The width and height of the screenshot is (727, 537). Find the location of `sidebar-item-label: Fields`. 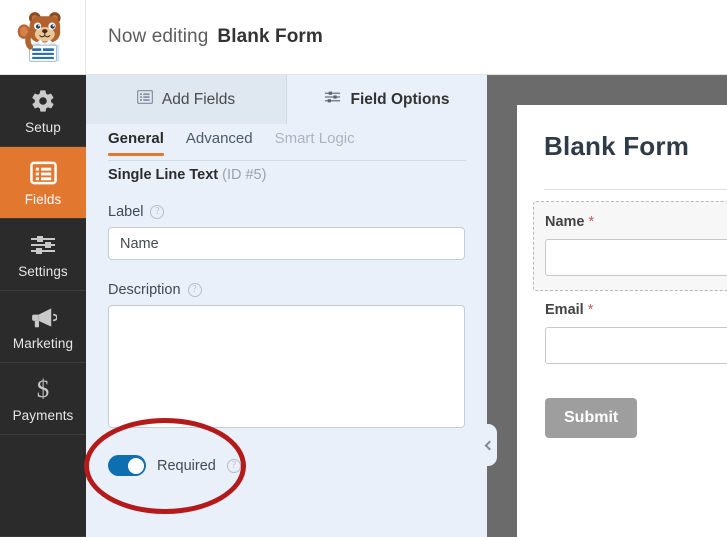

sidebar-item-label: Fields is located at coordinates (43, 199).